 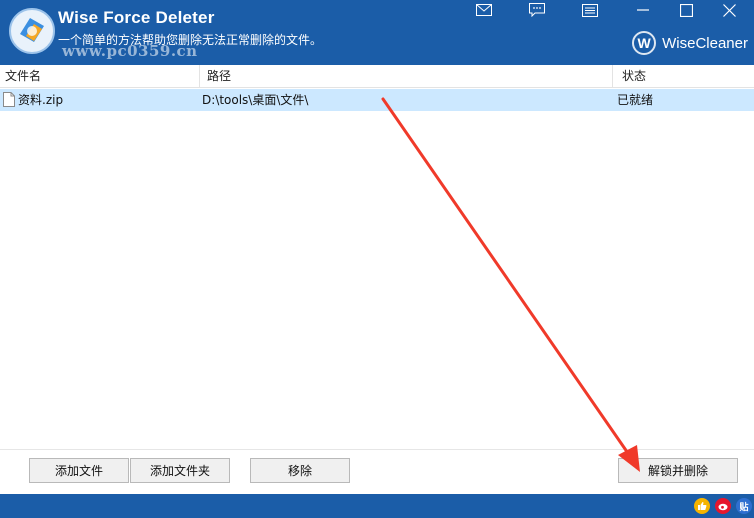 What do you see at coordinates (678, 470) in the screenshot?
I see `unlock-delete-button: 解锁并删除` at bounding box center [678, 470].